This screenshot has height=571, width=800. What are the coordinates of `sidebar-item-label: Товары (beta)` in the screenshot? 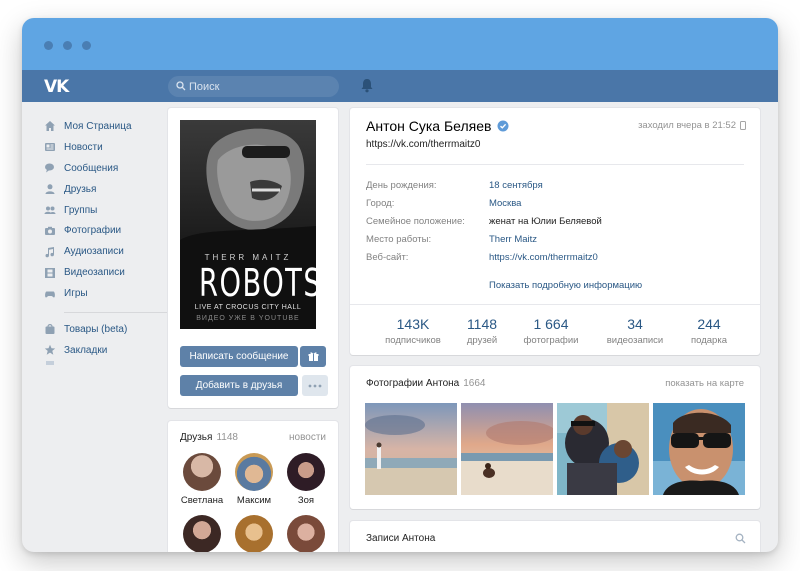 It's located at (96, 329).